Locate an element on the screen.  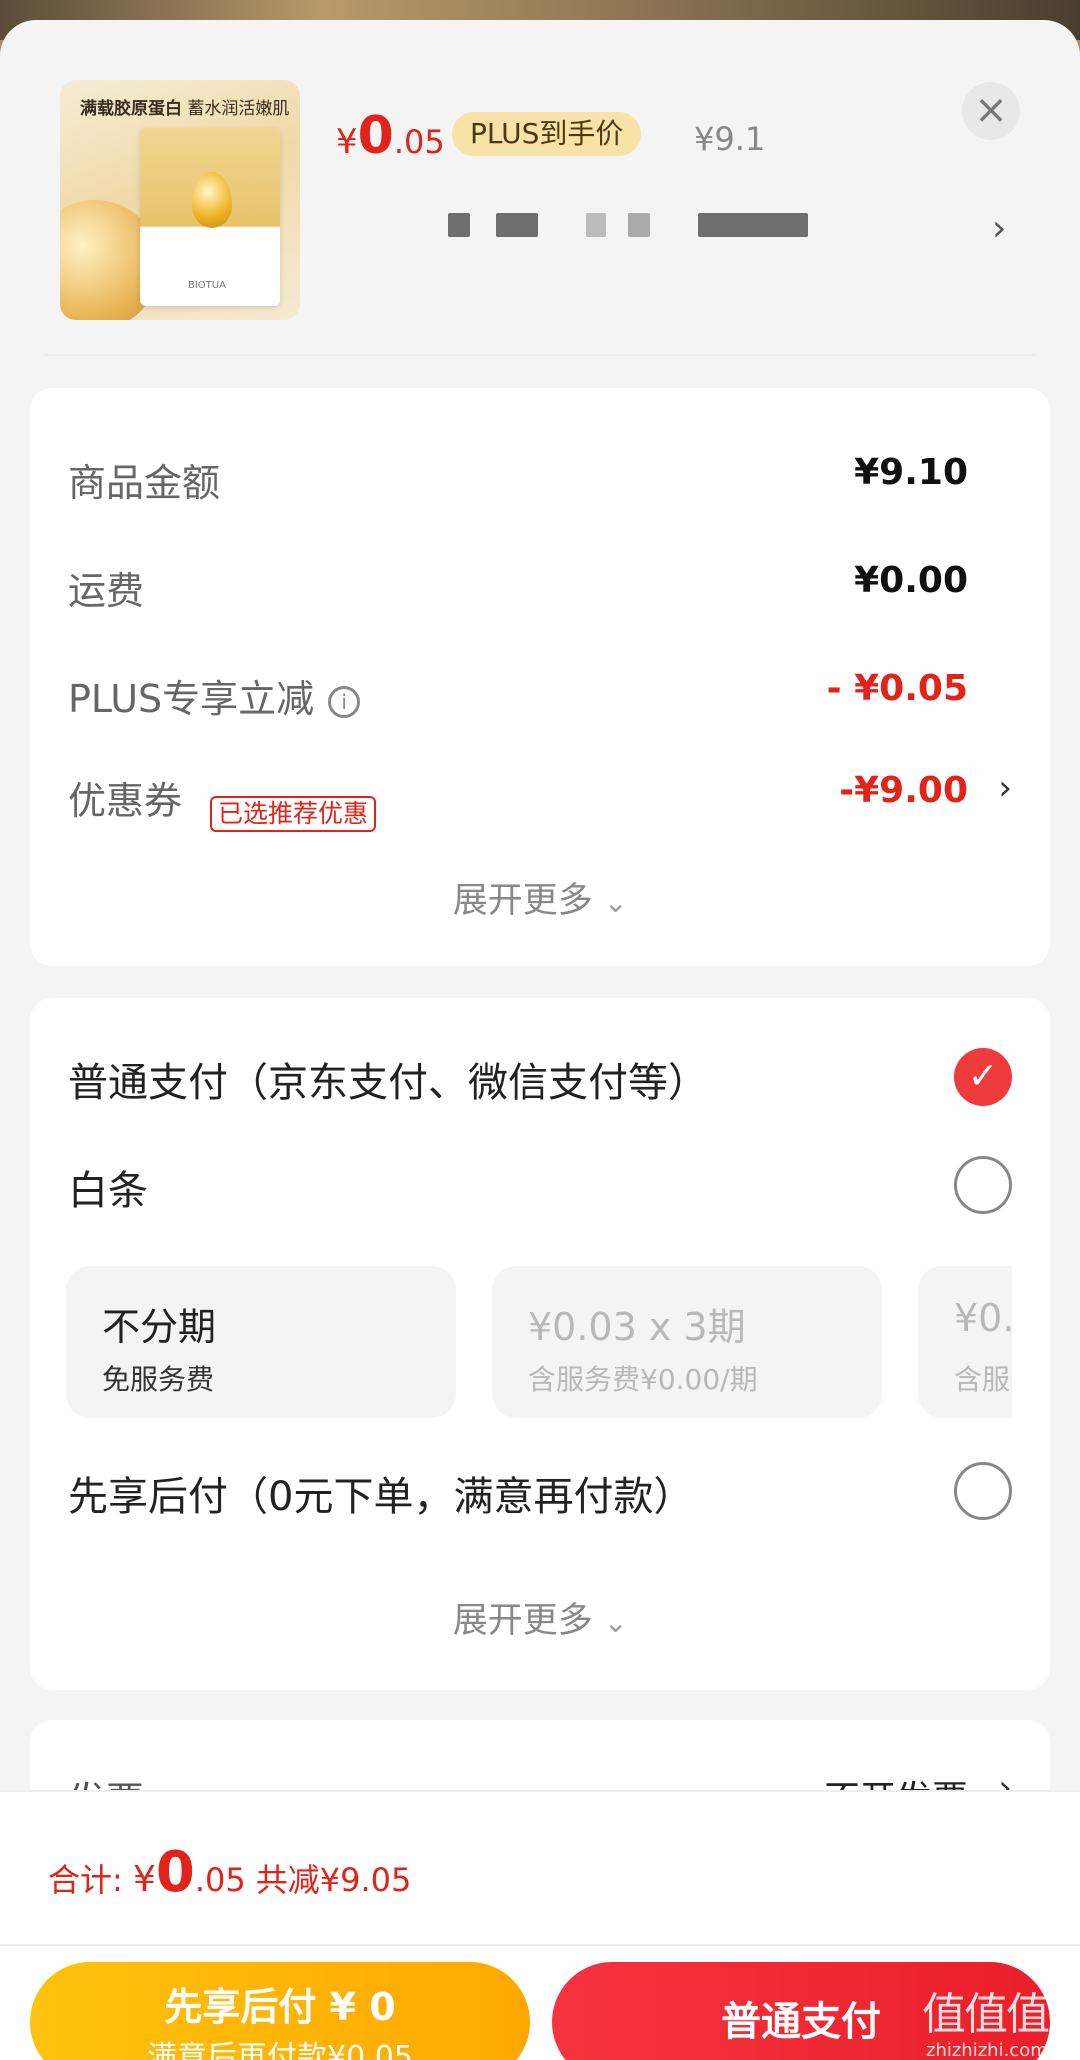
shipping-label: 运费 is located at coordinates (106, 591).